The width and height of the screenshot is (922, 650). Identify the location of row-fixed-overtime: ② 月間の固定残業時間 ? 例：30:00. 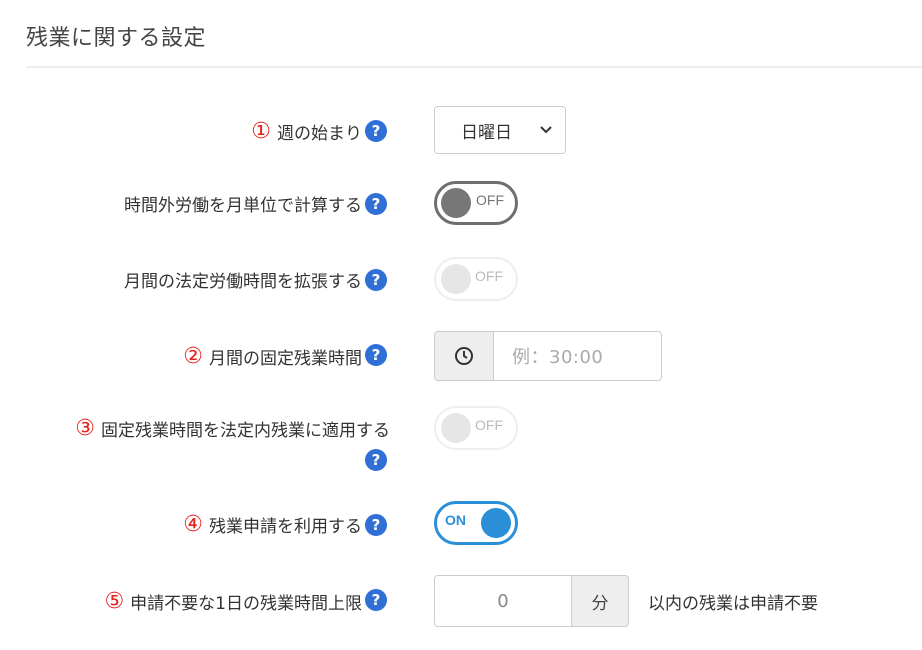
(461, 356).